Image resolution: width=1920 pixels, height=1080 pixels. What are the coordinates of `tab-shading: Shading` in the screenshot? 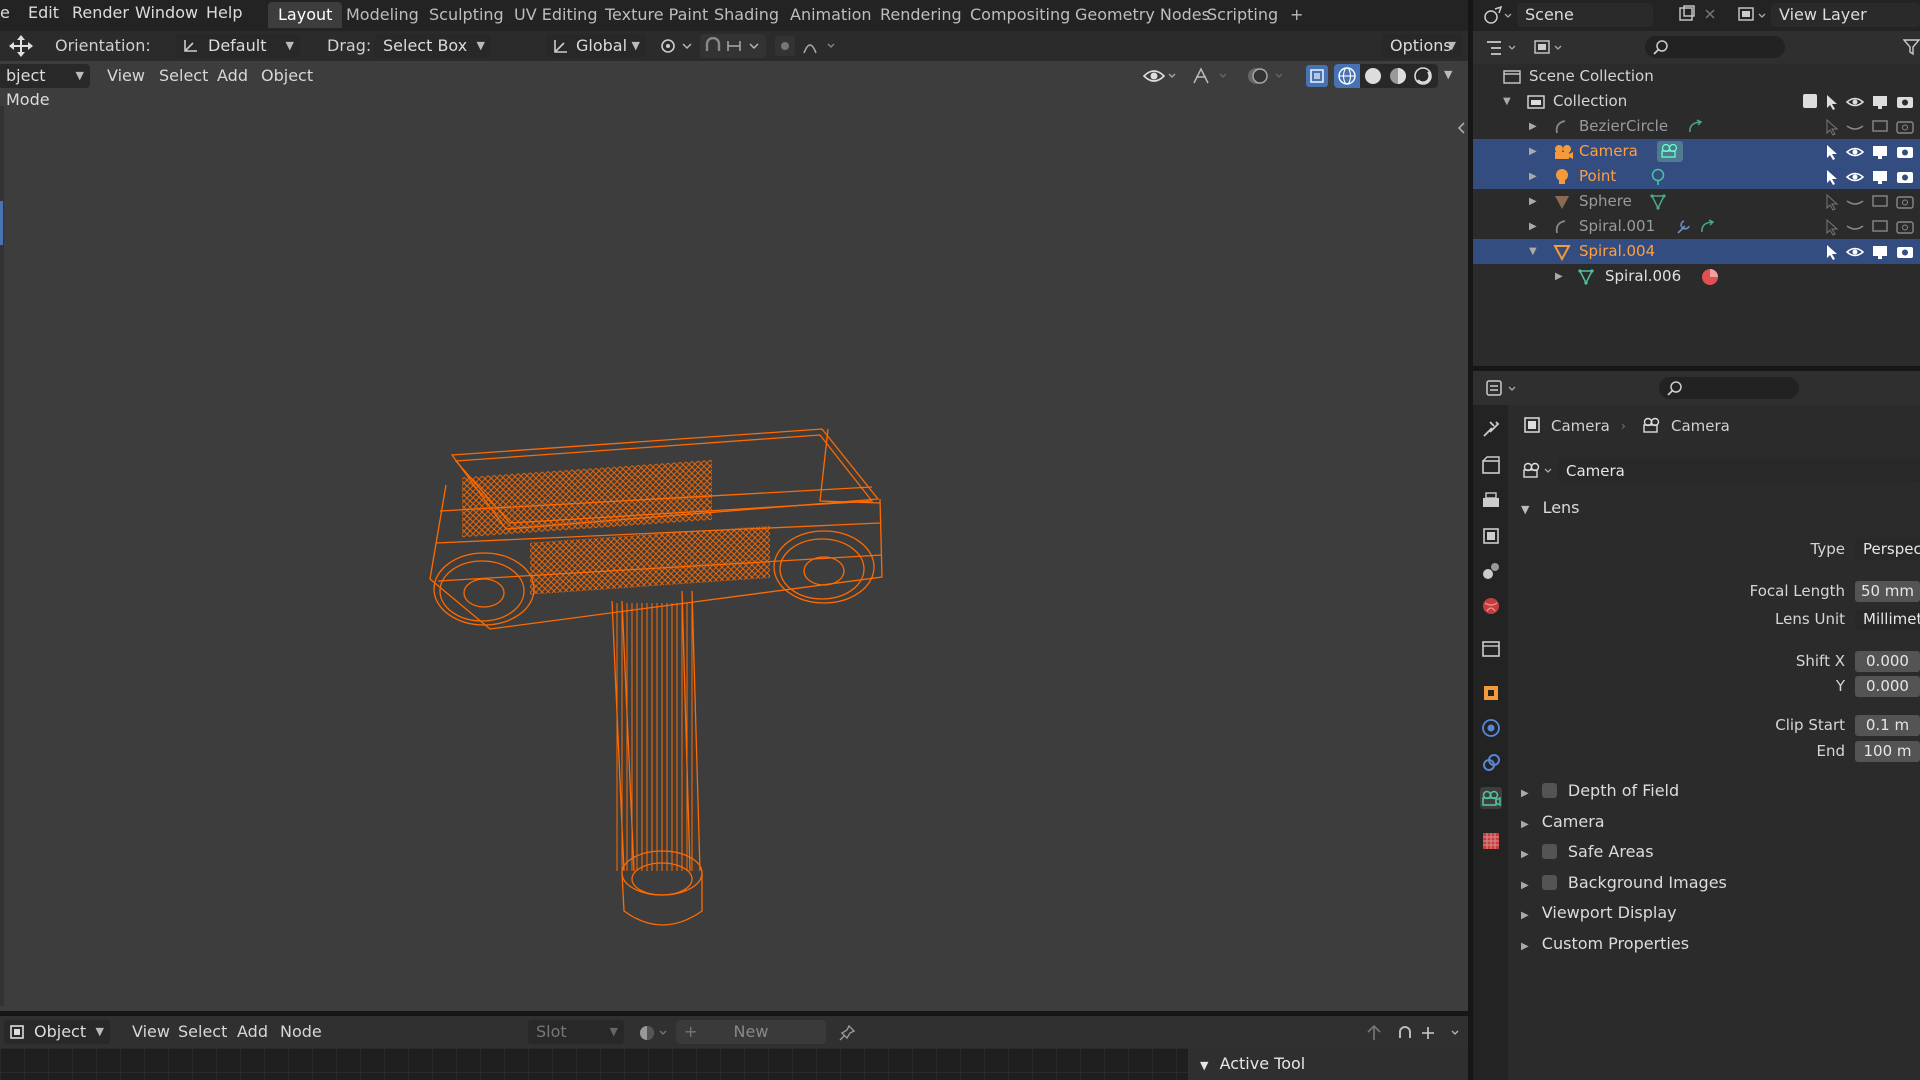 It's located at (746, 15).